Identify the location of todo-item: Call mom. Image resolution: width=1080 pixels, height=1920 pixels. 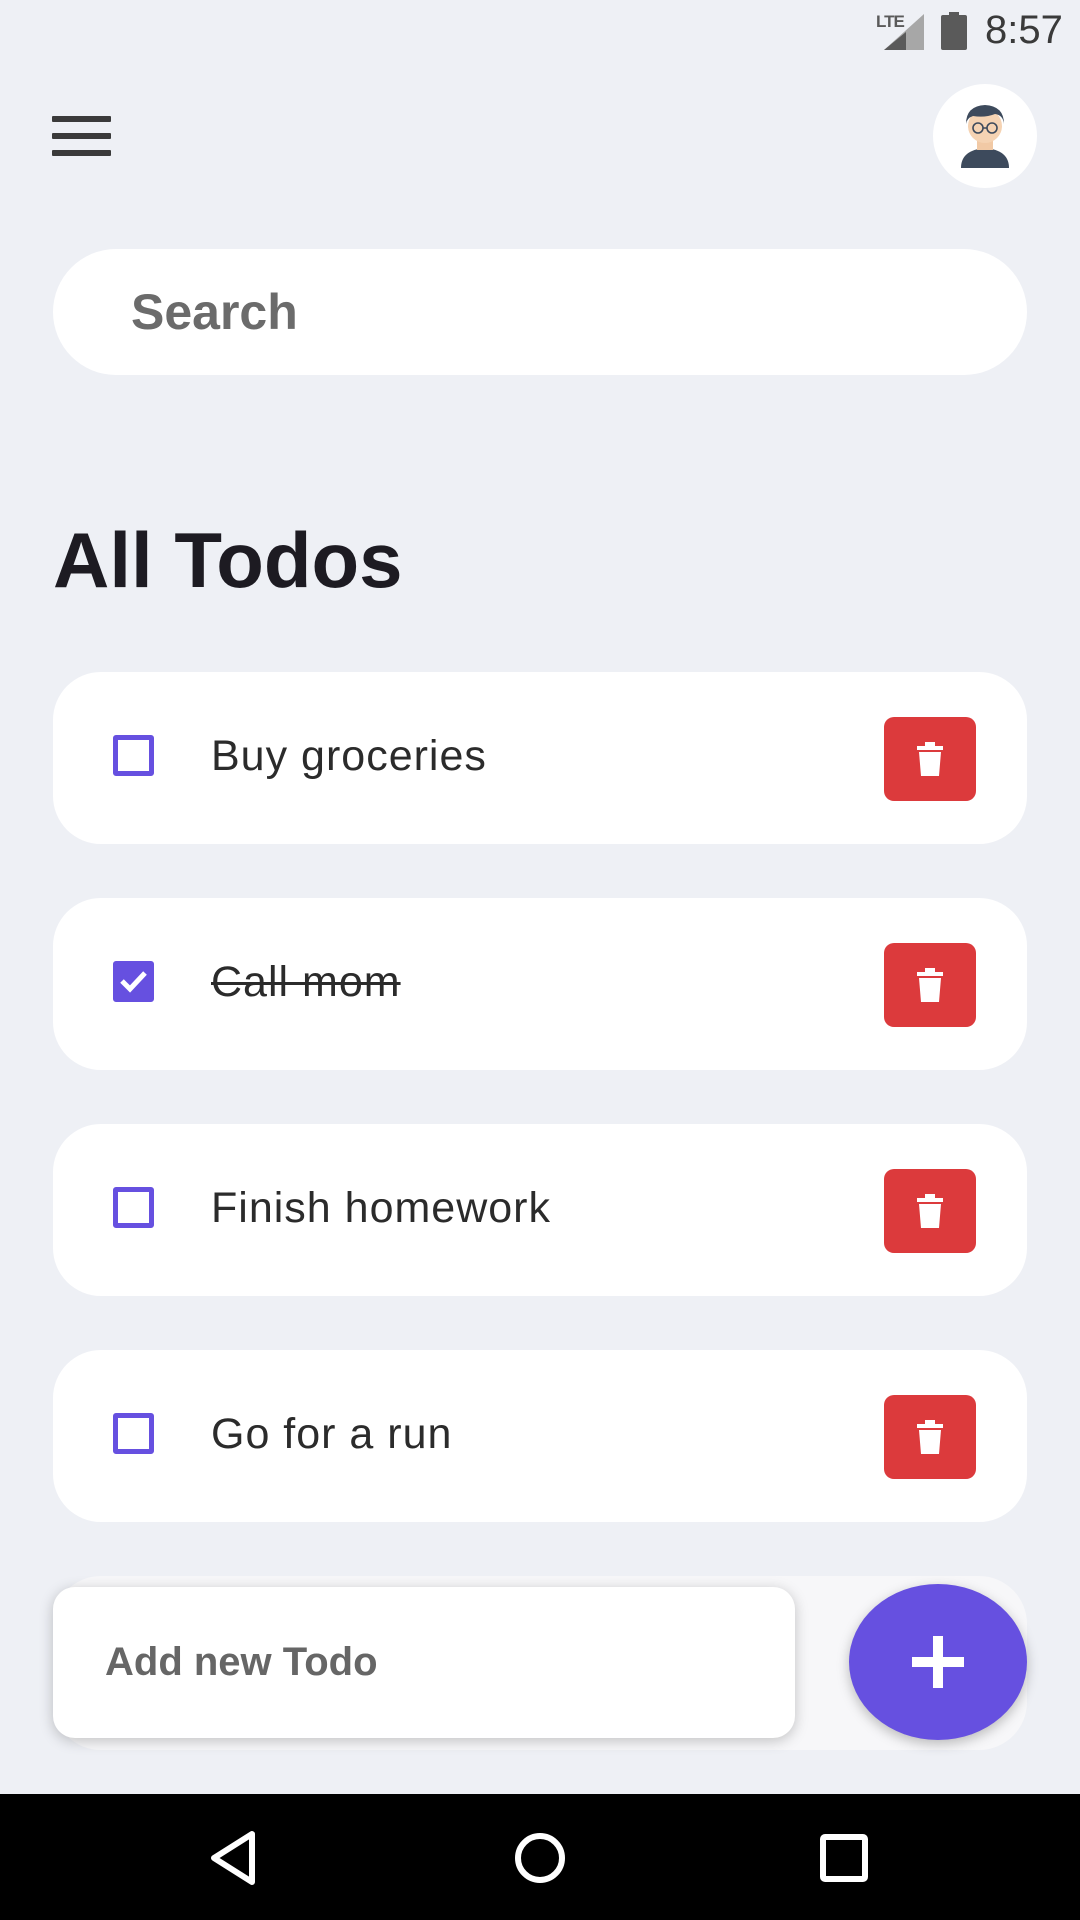
(540, 984).